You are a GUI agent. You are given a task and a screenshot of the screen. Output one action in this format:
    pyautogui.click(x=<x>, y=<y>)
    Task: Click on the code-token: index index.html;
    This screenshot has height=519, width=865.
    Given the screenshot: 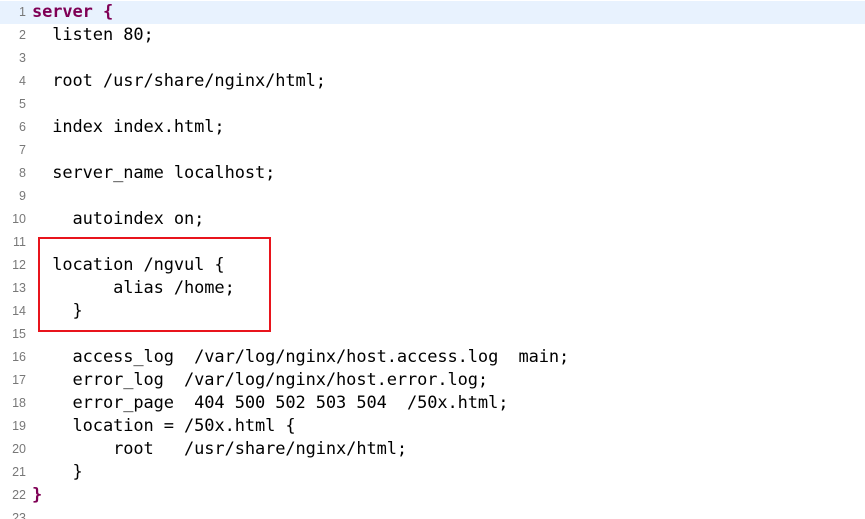 What is the action you would take?
    pyautogui.click(x=128, y=127)
    